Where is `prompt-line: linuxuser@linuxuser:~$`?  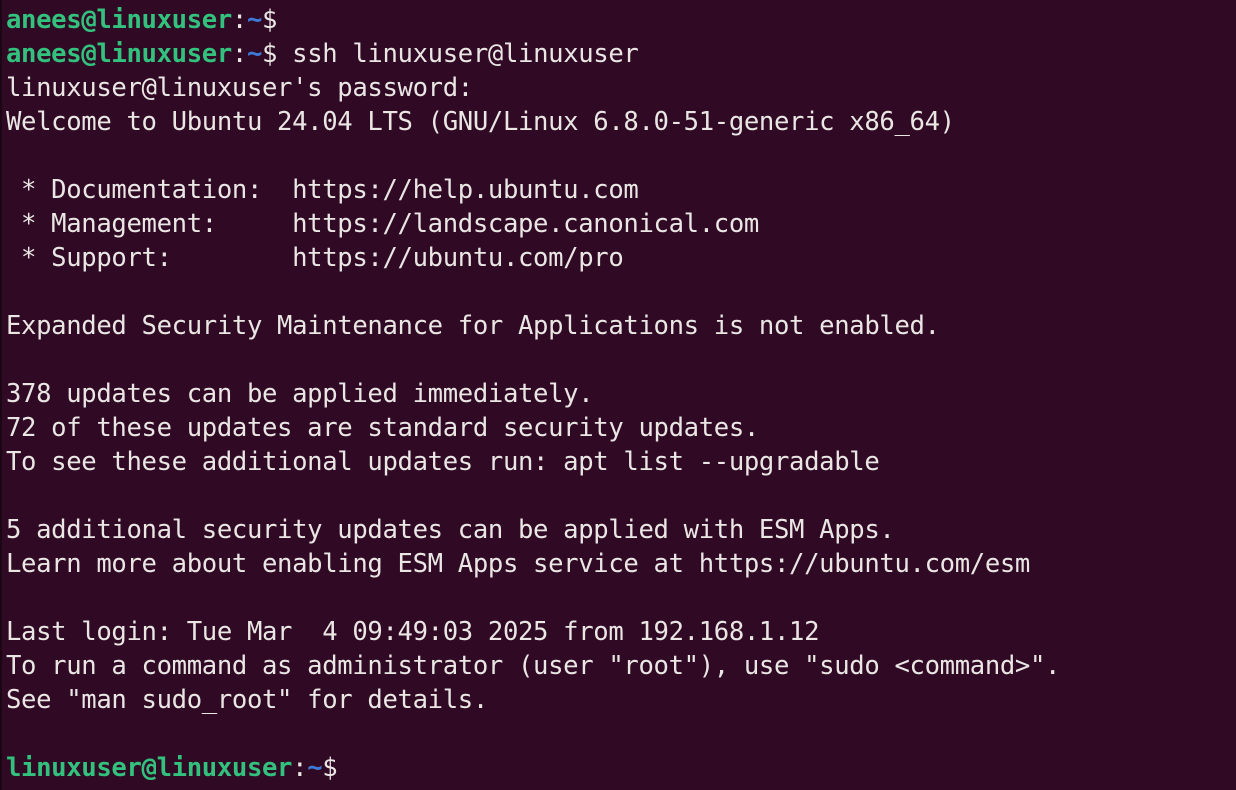
prompt-line: linuxuser@linuxuser:~$ is located at coordinates (621, 768).